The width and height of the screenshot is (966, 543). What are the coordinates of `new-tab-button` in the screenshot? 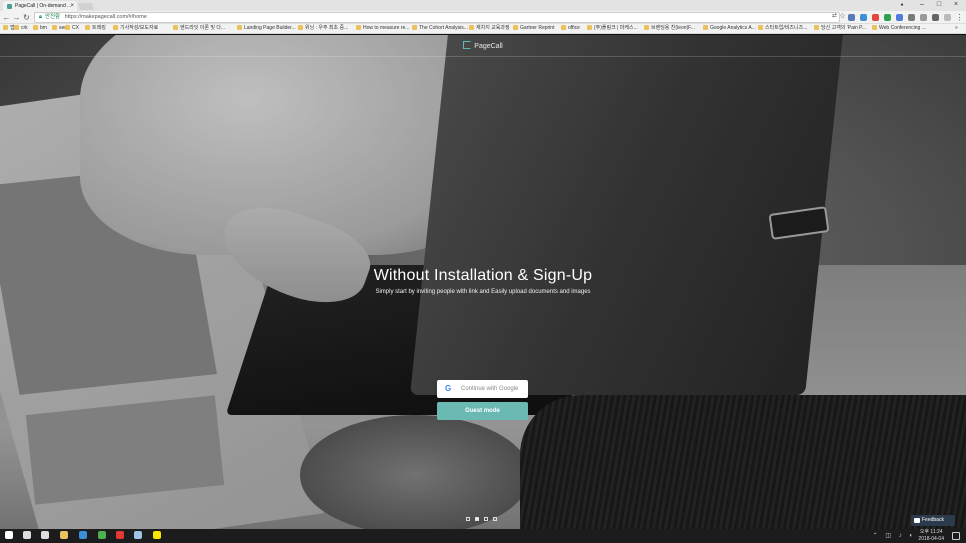 It's located at (86, 6).